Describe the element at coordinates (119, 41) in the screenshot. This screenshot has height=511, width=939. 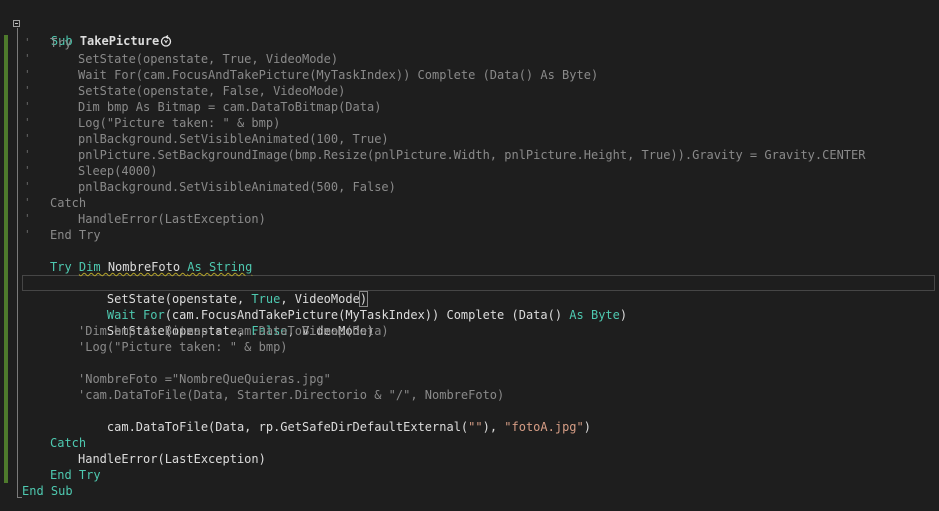
I see `sub-name: TakePicture` at that location.